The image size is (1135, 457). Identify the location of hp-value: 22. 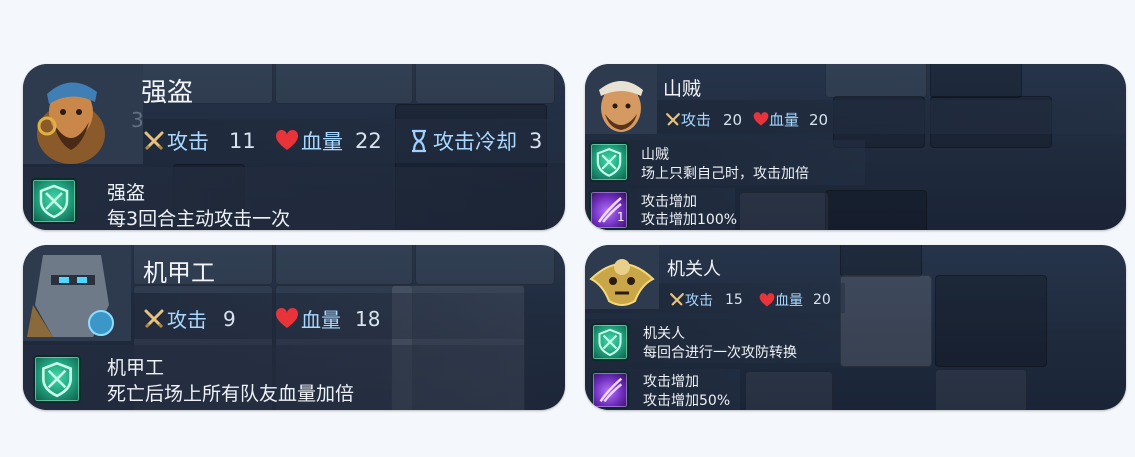
(368, 141).